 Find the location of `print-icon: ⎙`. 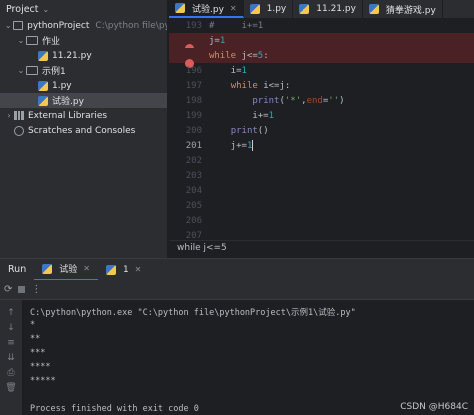

print-icon: ⎙ is located at coordinates (10, 373).